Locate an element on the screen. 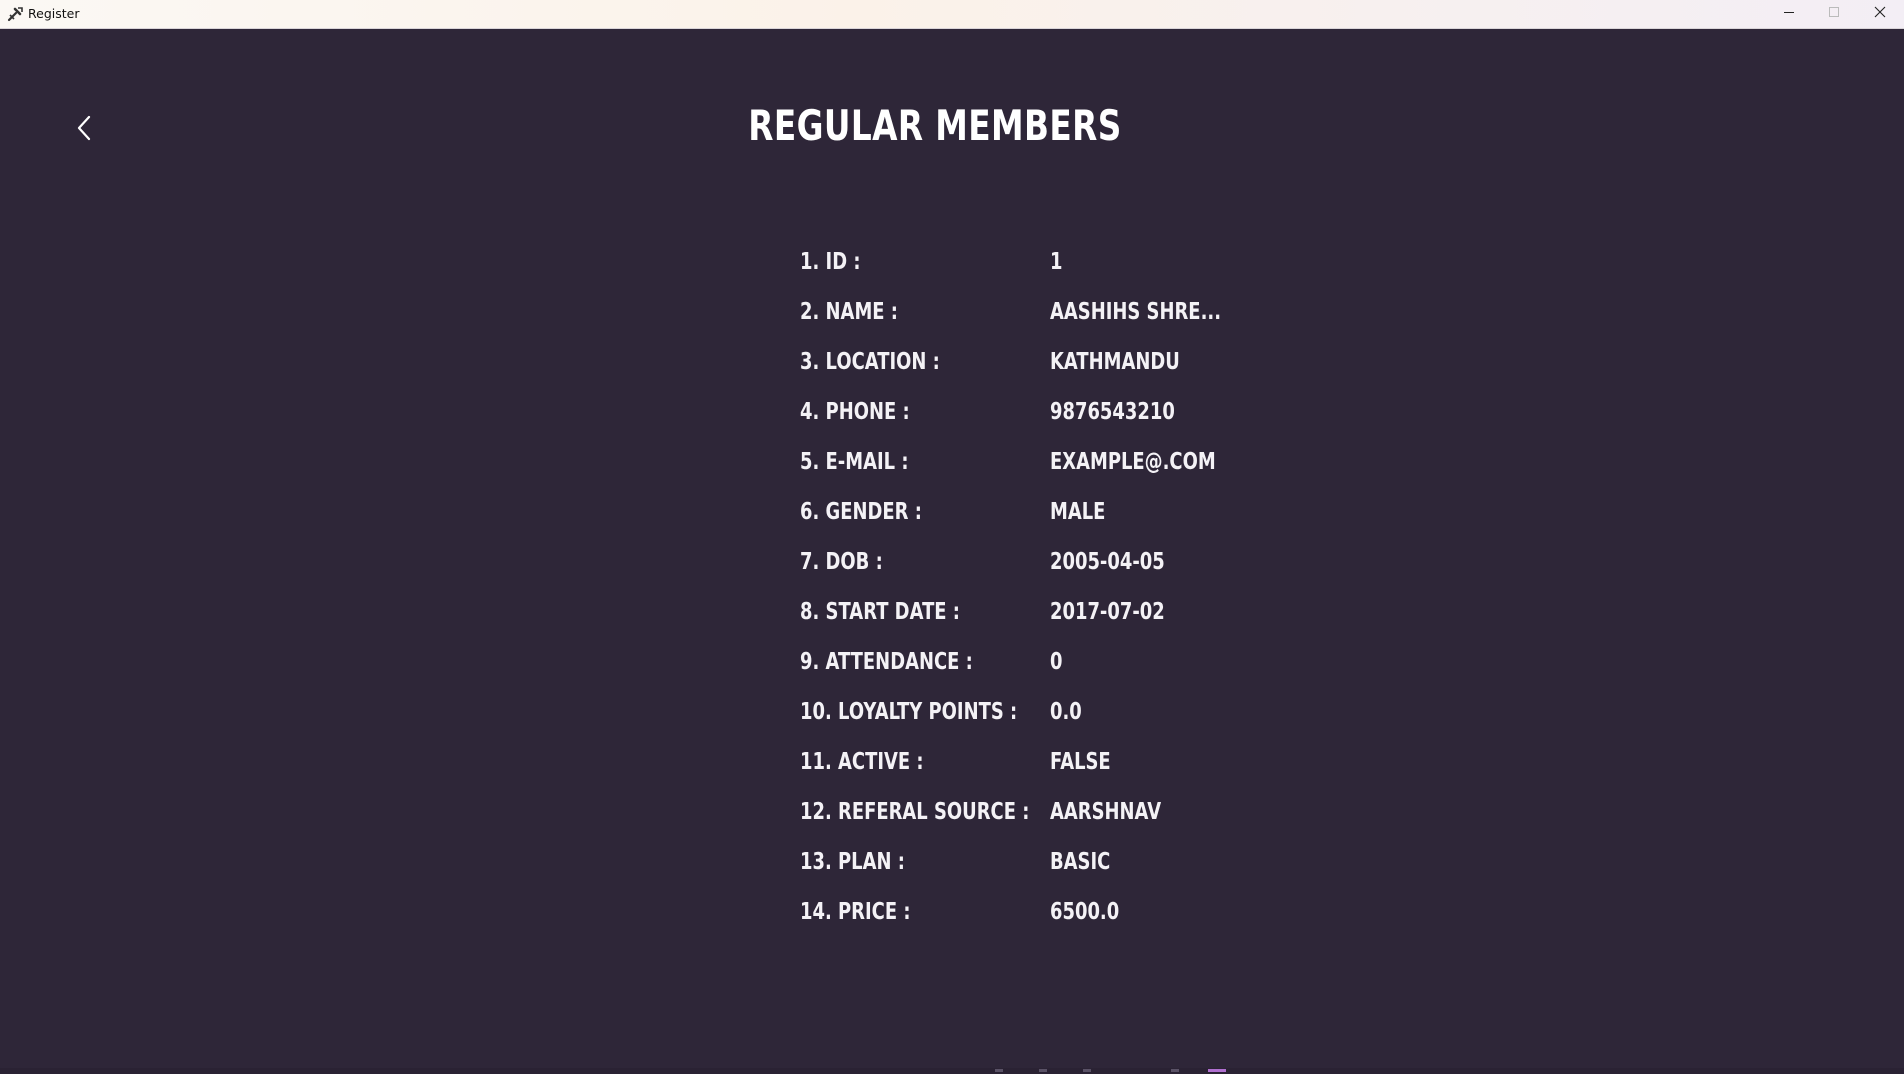 The width and height of the screenshot is (1904, 1074). detail-label: 8. START DATE : is located at coordinates (880, 612).